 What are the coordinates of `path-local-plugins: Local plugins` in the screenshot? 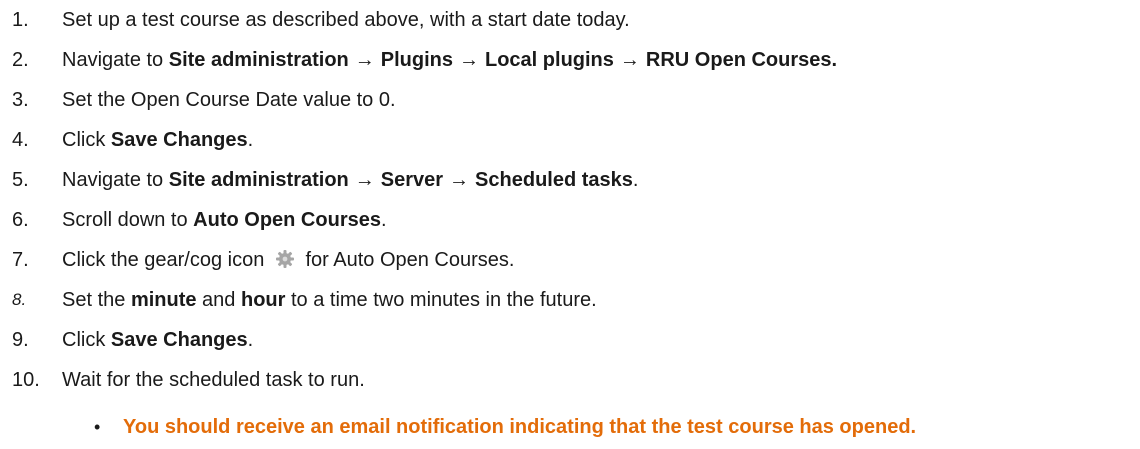 It's located at (549, 59).